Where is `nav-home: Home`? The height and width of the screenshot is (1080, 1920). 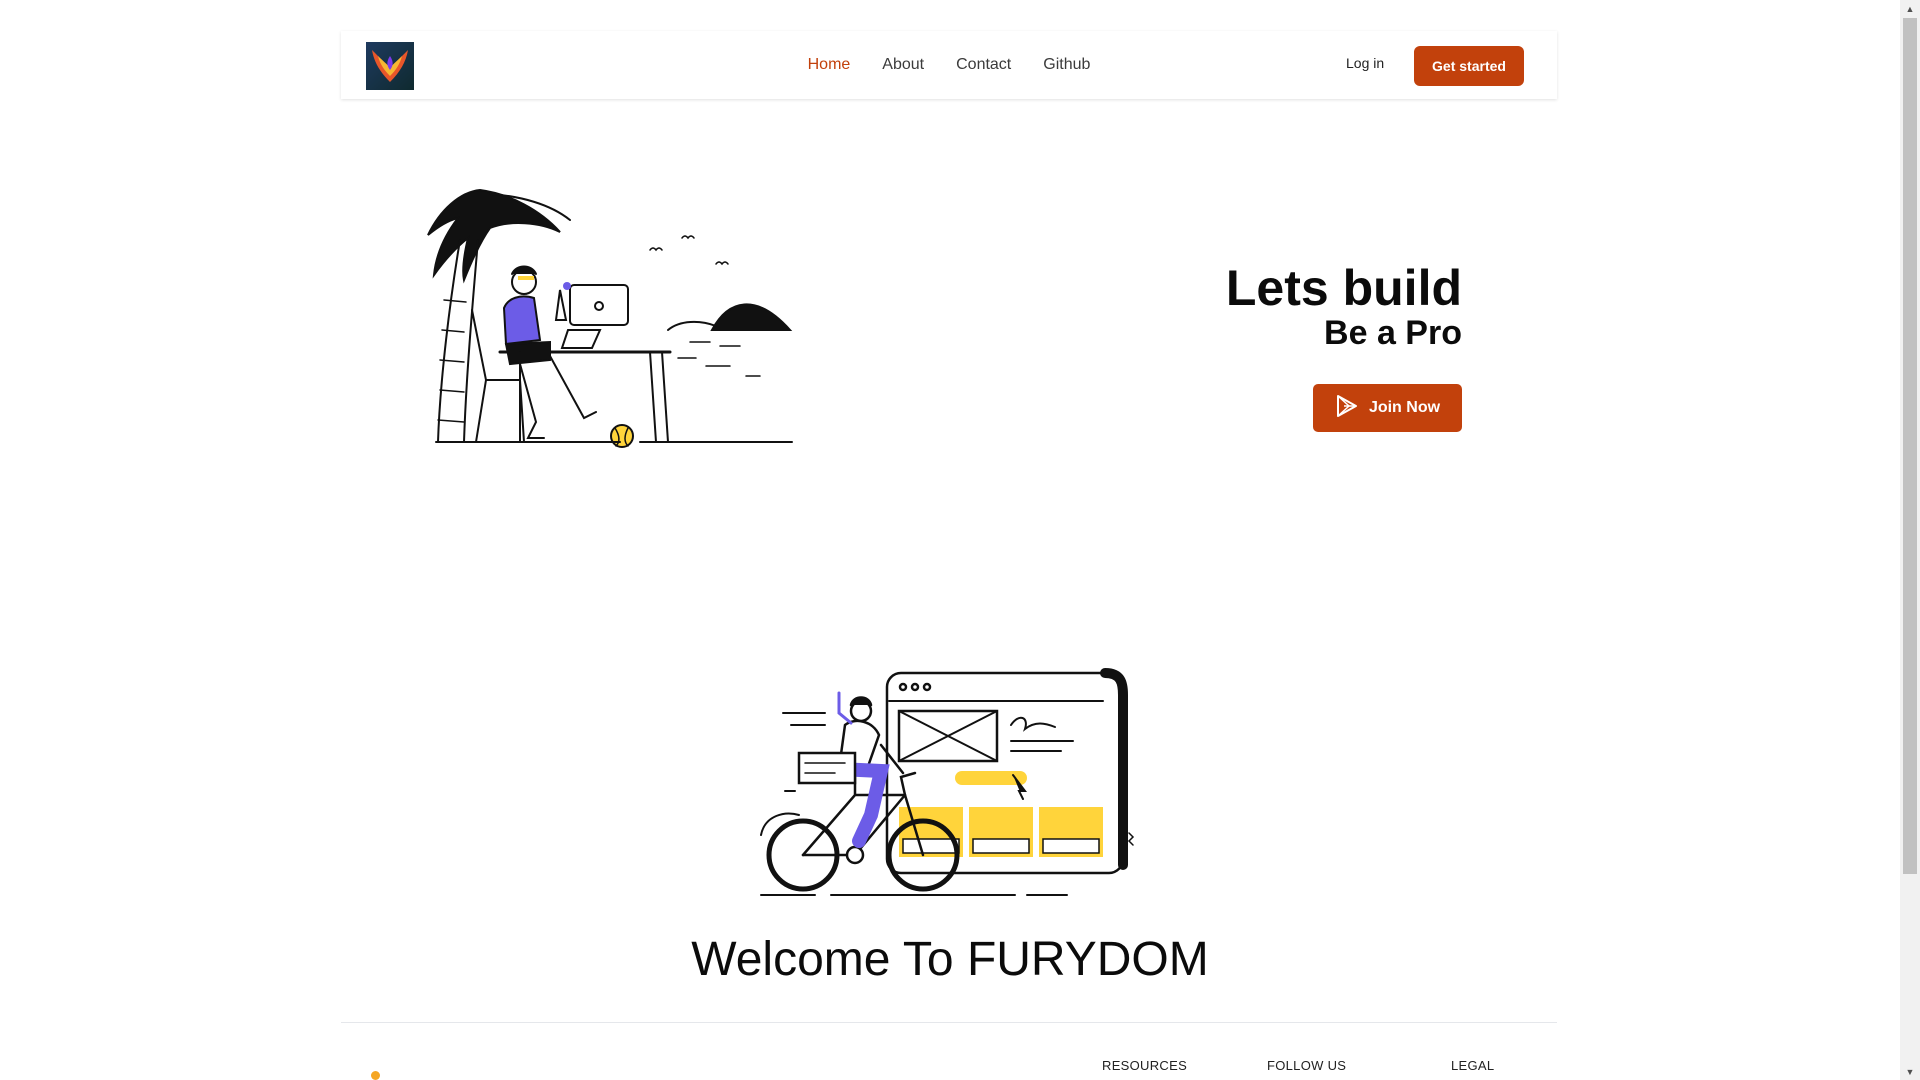 nav-home: Home is located at coordinates (829, 65).